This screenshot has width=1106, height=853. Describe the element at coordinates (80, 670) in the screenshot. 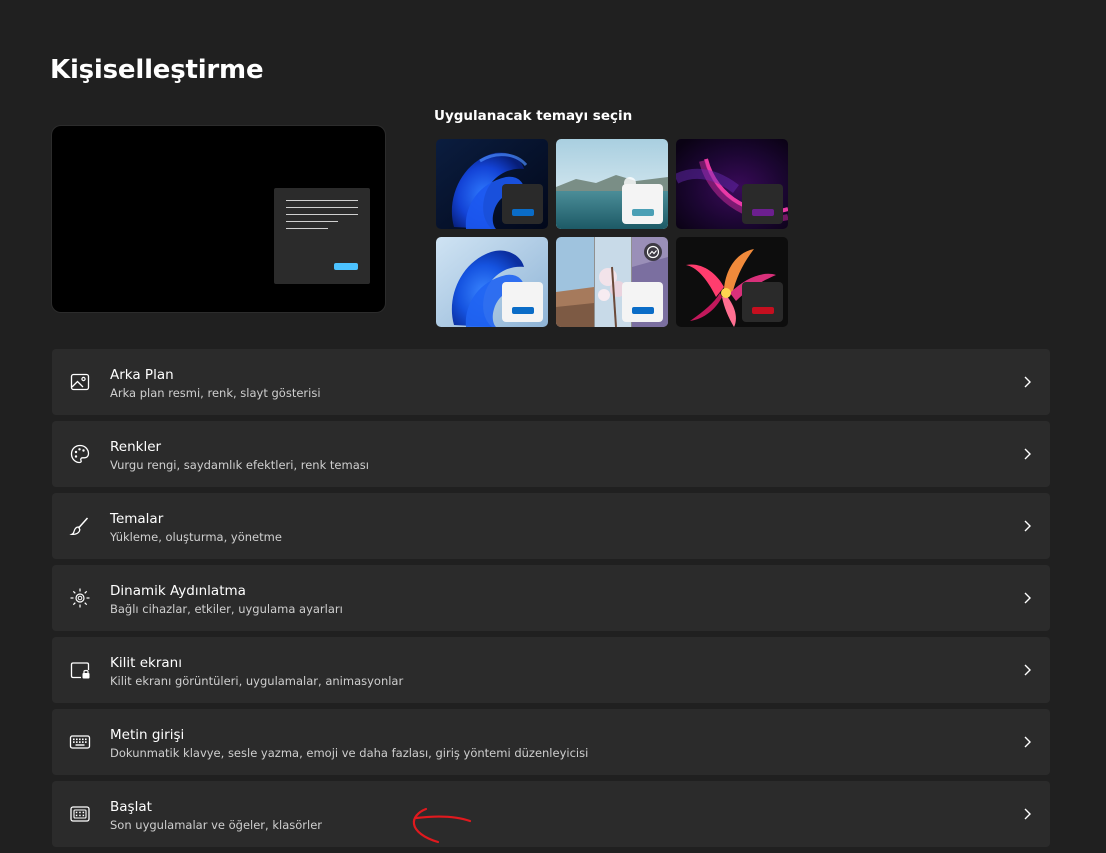

I see `lock-screen-icon` at that location.